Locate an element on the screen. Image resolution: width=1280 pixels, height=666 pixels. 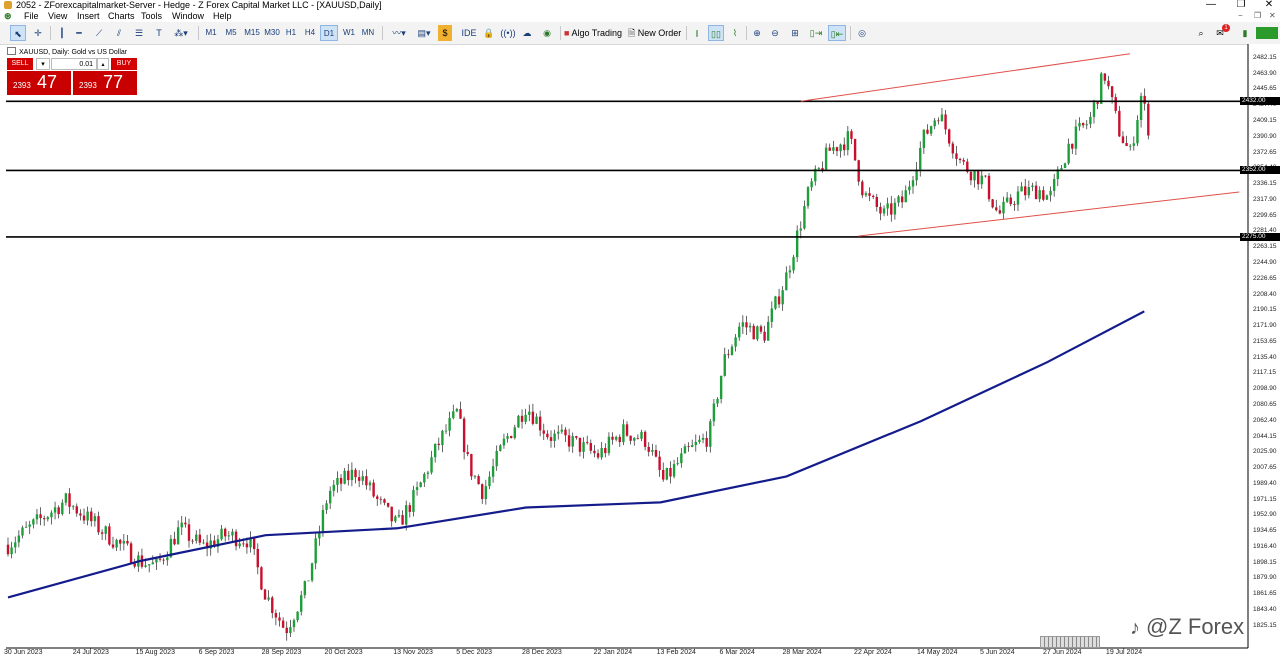
tf-mn-button: MN is located at coordinates (368, 33).